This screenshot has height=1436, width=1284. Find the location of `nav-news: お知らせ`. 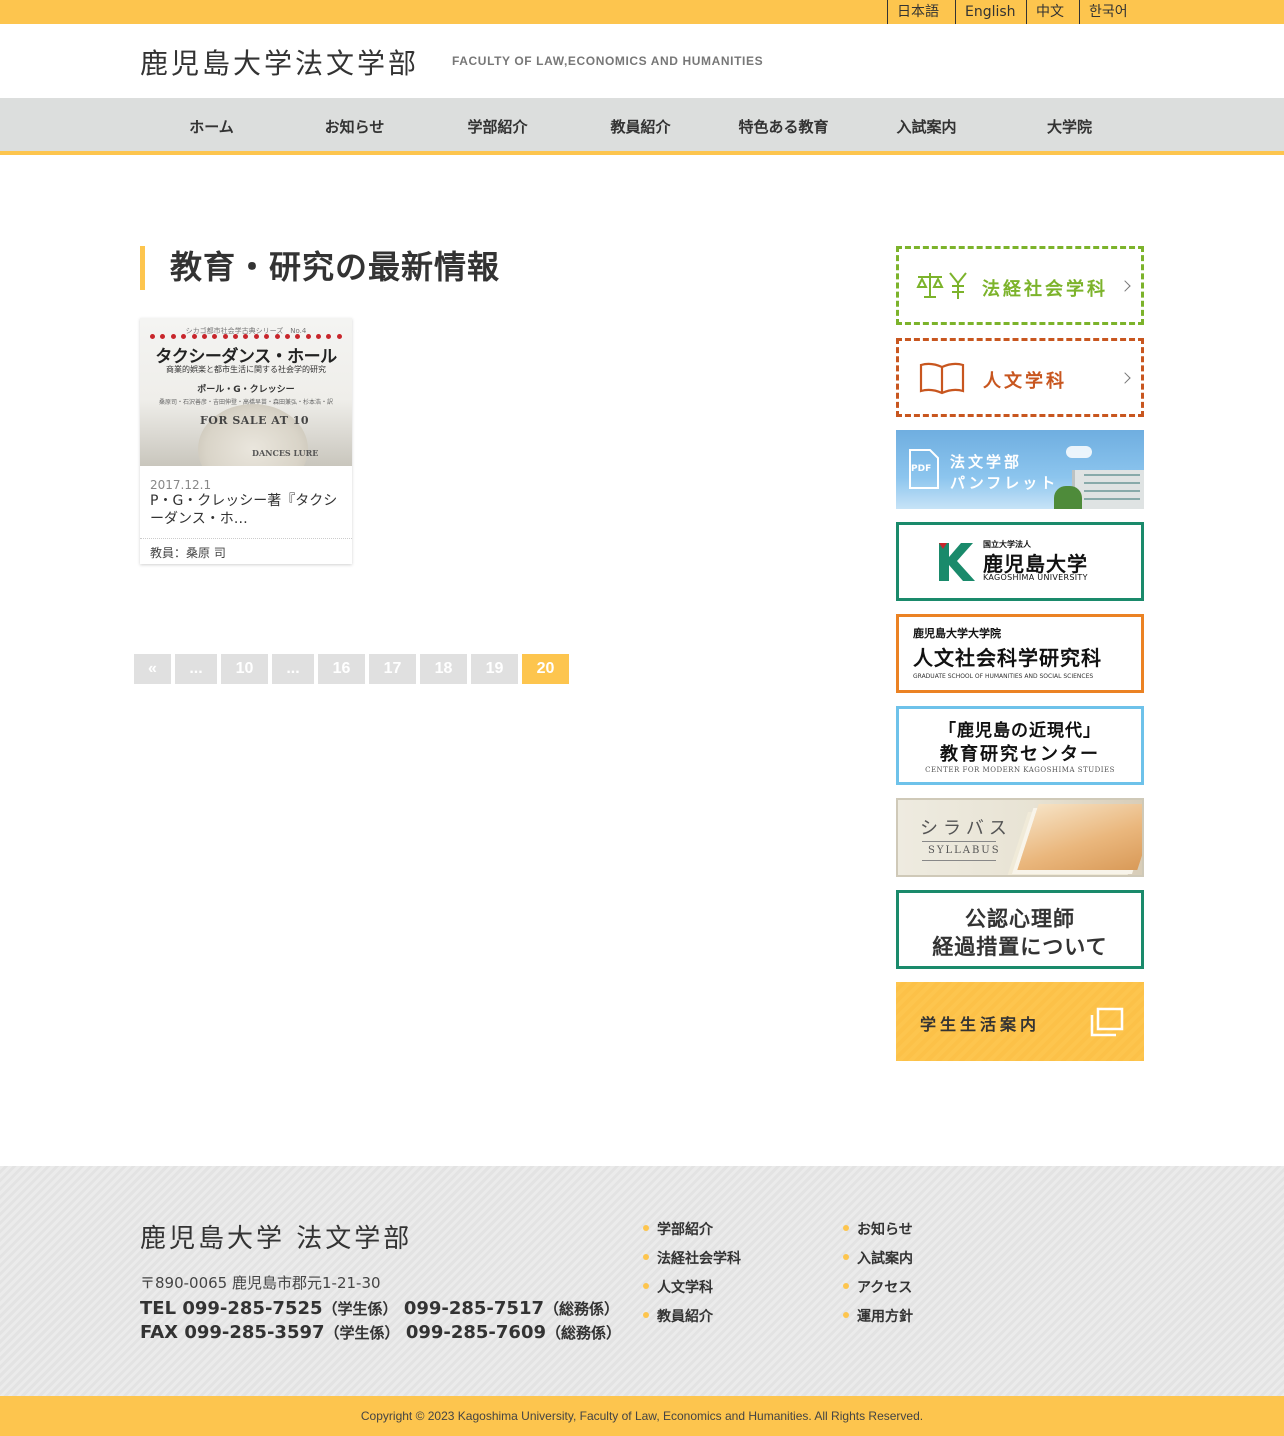

nav-news: お知らせ is located at coordinates (354, 126).